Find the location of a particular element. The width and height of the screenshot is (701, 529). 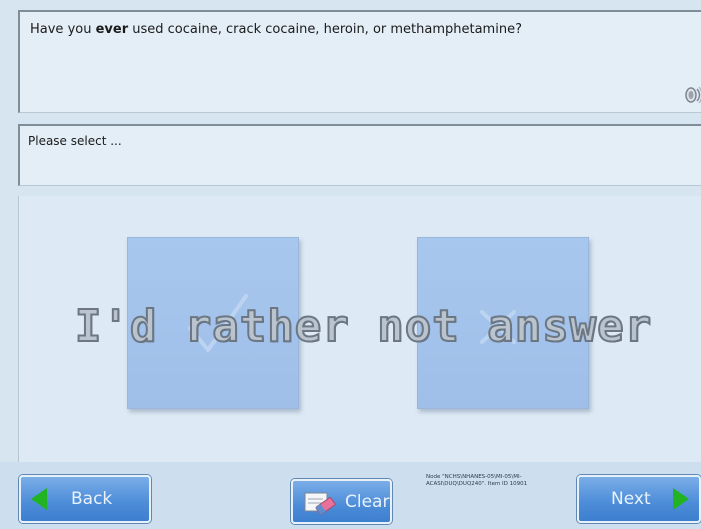

clear-button: Clear is located at coordinates (341, 501).